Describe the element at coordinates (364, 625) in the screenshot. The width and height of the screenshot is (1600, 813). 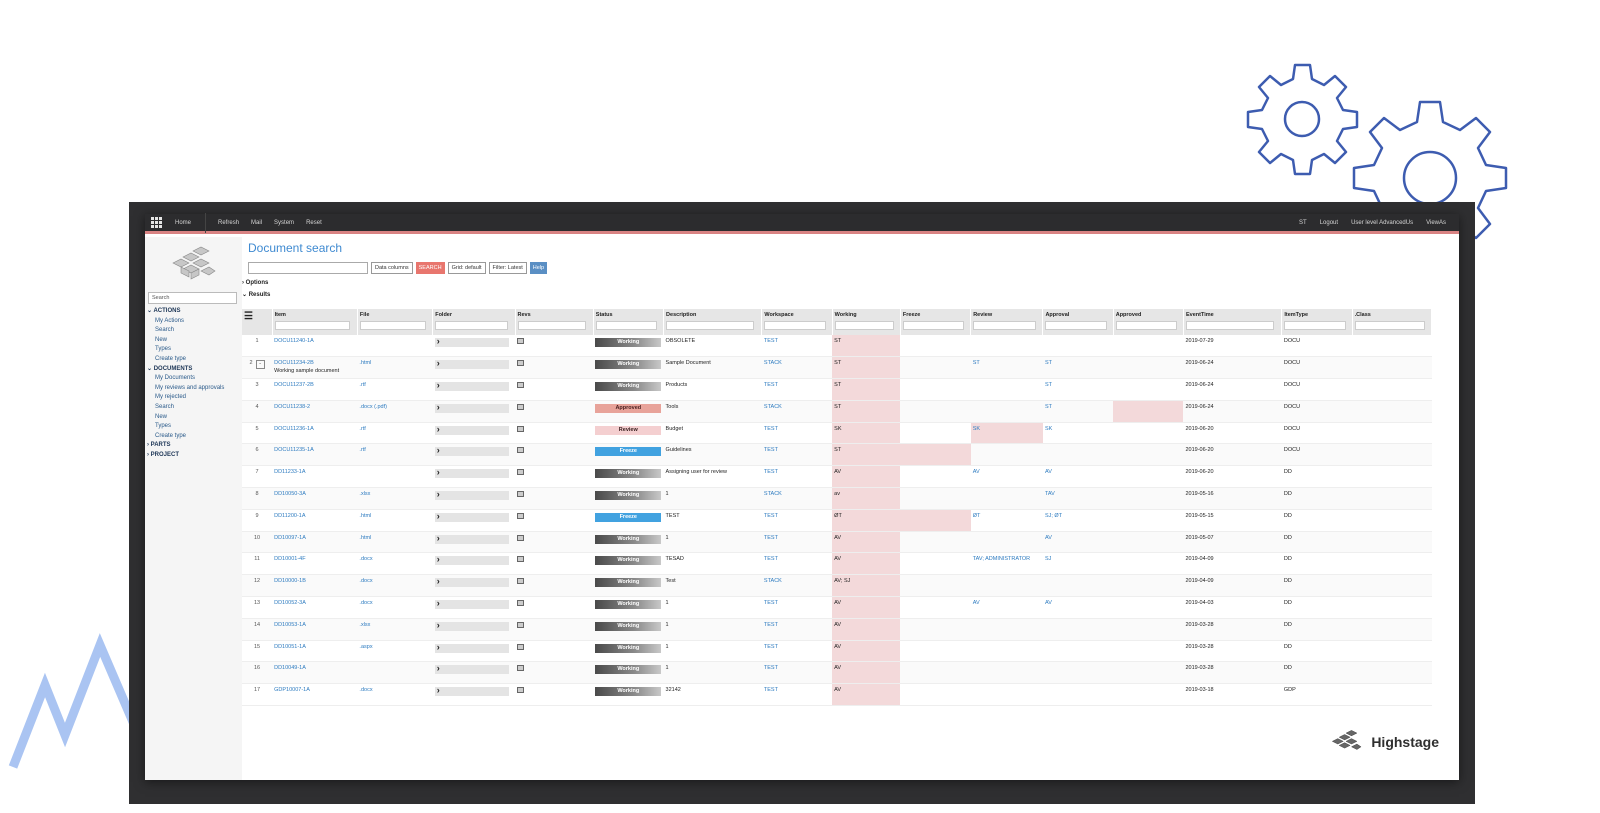
I see `file-link: .xlsx` at that location.